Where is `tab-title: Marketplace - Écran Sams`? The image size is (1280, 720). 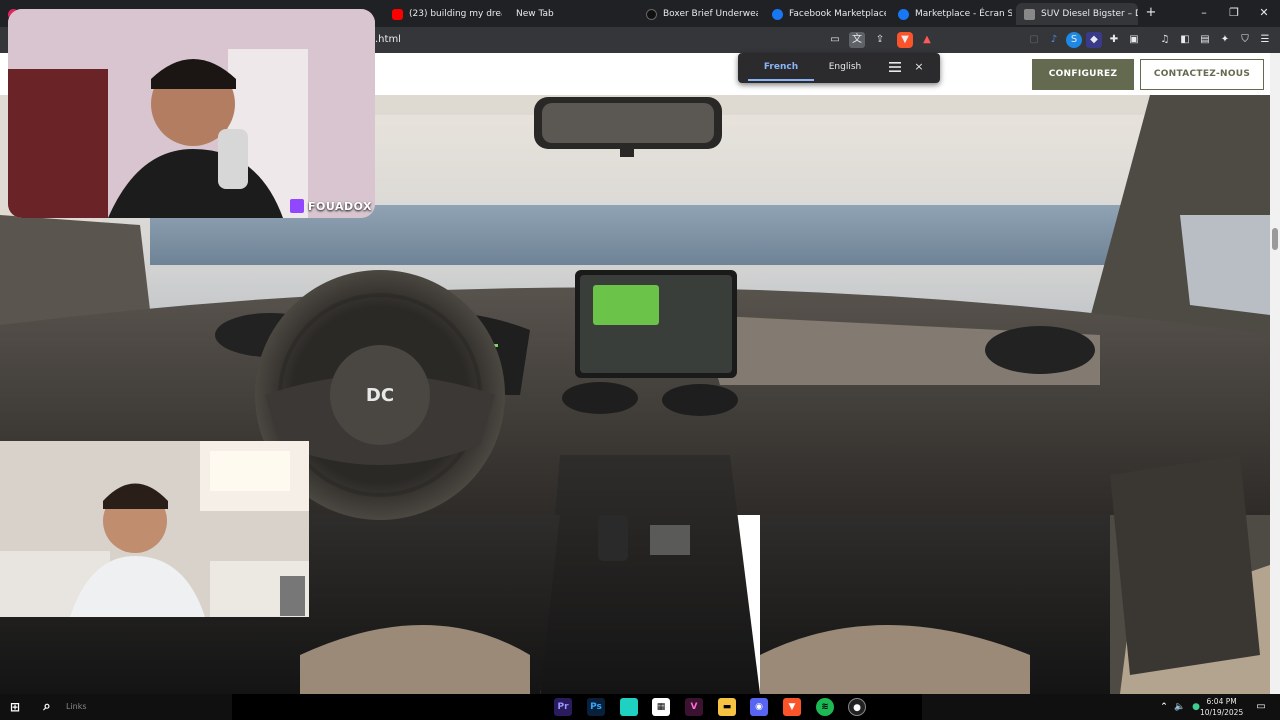 tab-title: Marketplace - Écran Sams is located at coordinates (963, 14).